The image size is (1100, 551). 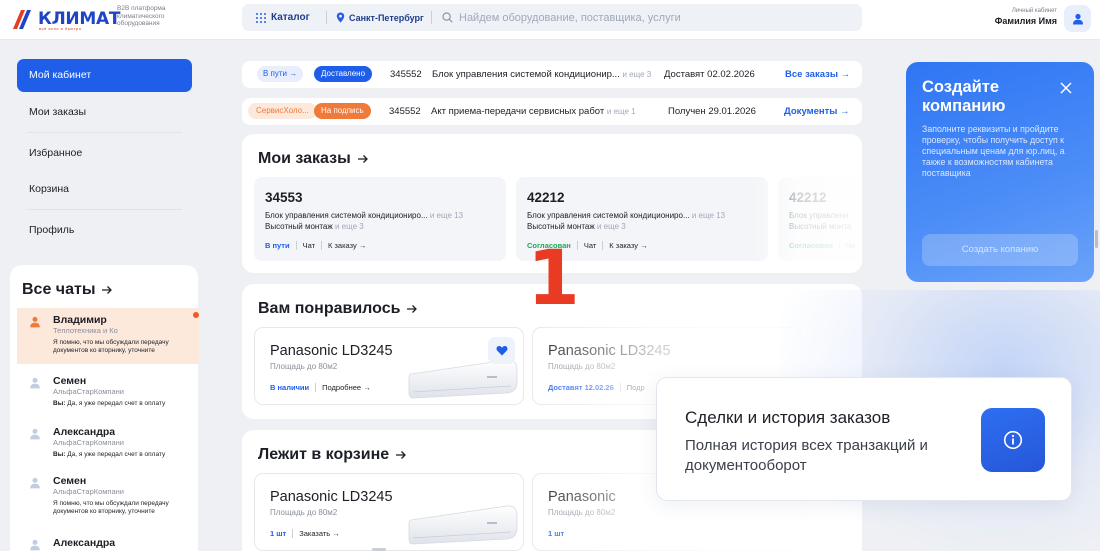 What do you see at coordinates (275, 73) in the screenshot?
I see `status-prev-text: В пути` at bounding box center [275, 73].